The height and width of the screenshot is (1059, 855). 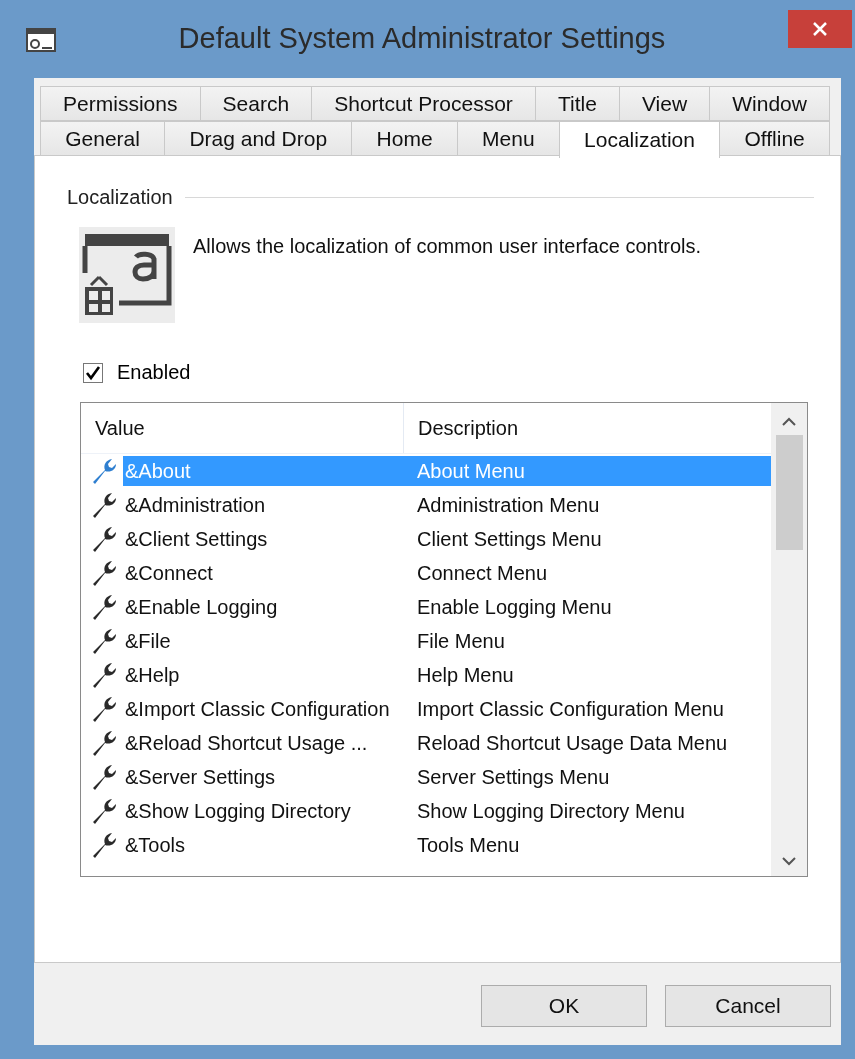 I want to click on close-icon, so click(x=820, y=29).